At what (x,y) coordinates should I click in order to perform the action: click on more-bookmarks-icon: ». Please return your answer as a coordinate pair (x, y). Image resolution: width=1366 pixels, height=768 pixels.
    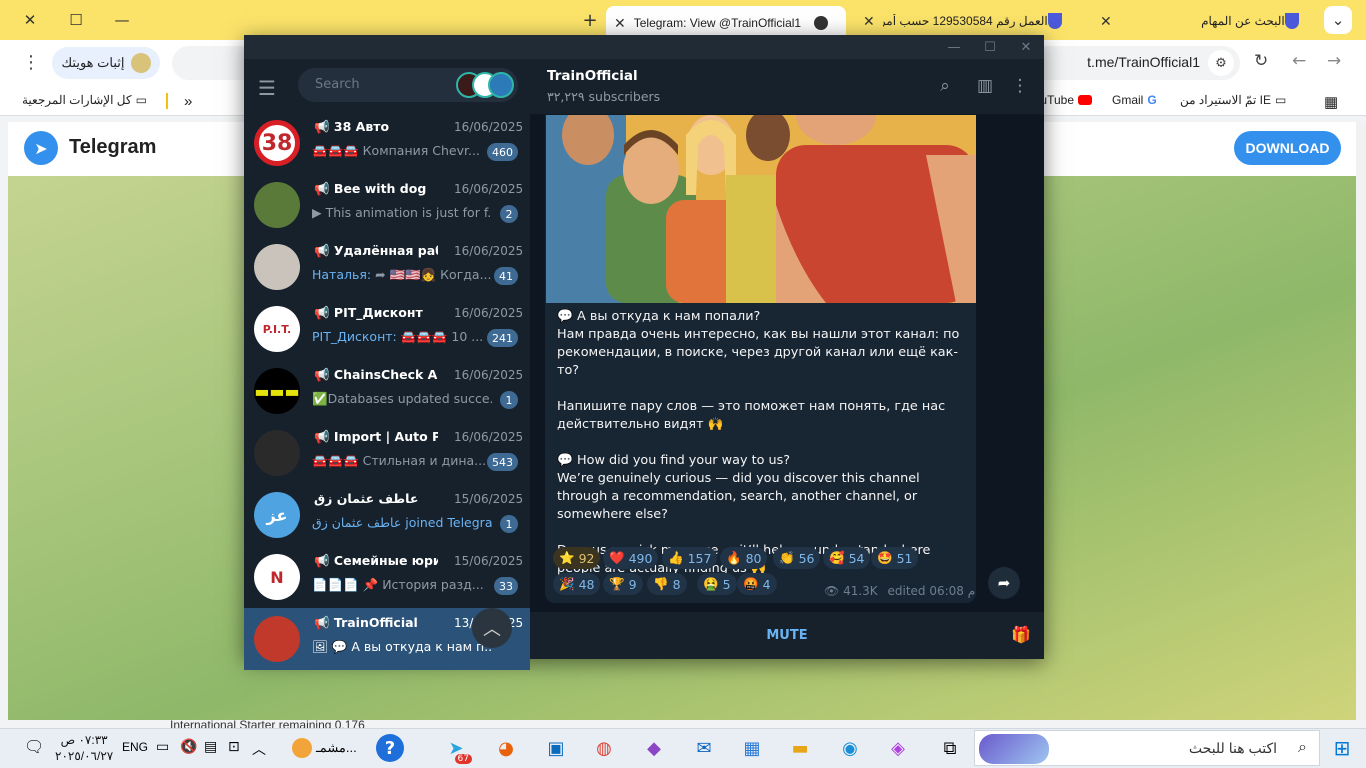
    Looking at the image, I should click on (188, 101).